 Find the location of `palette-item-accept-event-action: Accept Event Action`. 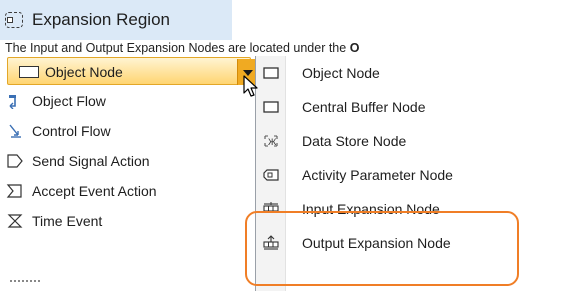

palette-item-accept-event-action: Accept Event Action is located at coordinates (80, 191).